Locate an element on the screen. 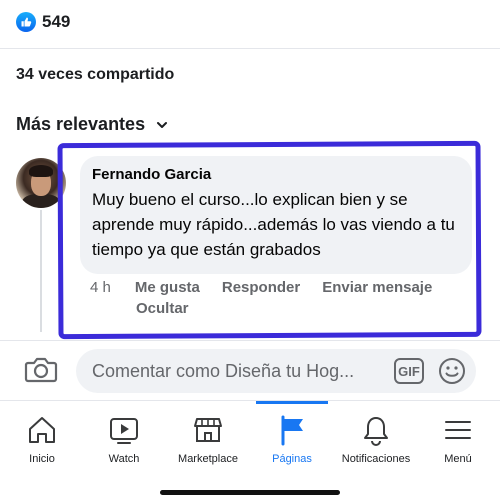  tab-label: Notificaciones is located at coordinates (376, 459).